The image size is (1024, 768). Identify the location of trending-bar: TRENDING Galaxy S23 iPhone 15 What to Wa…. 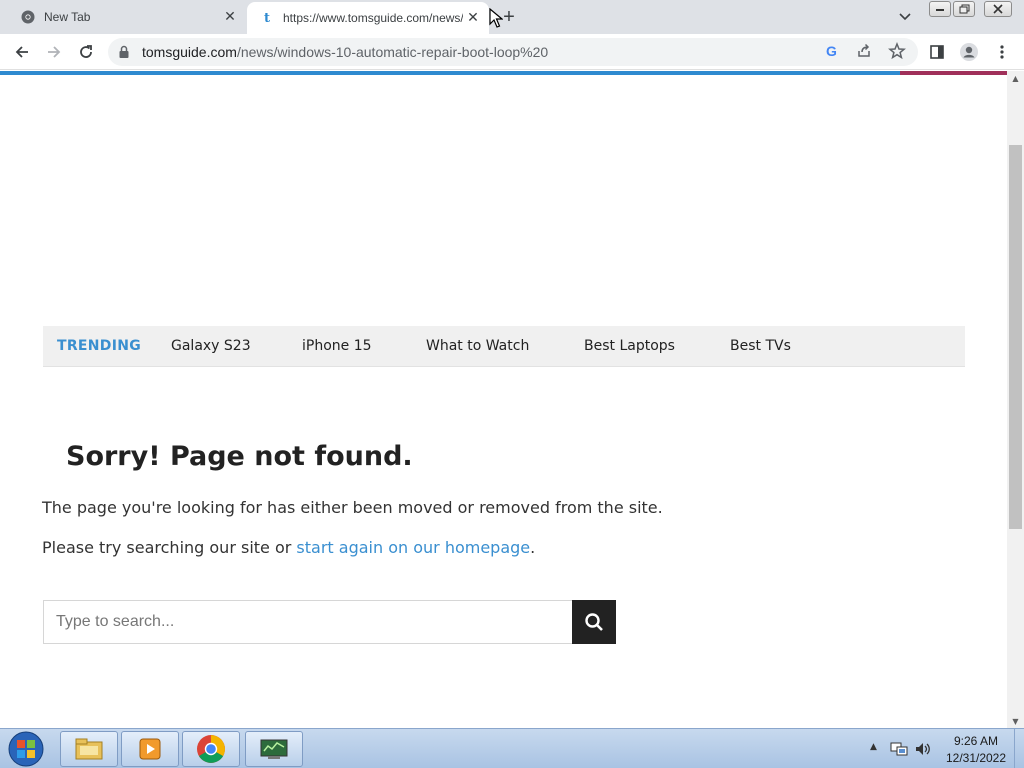
(504, 346).